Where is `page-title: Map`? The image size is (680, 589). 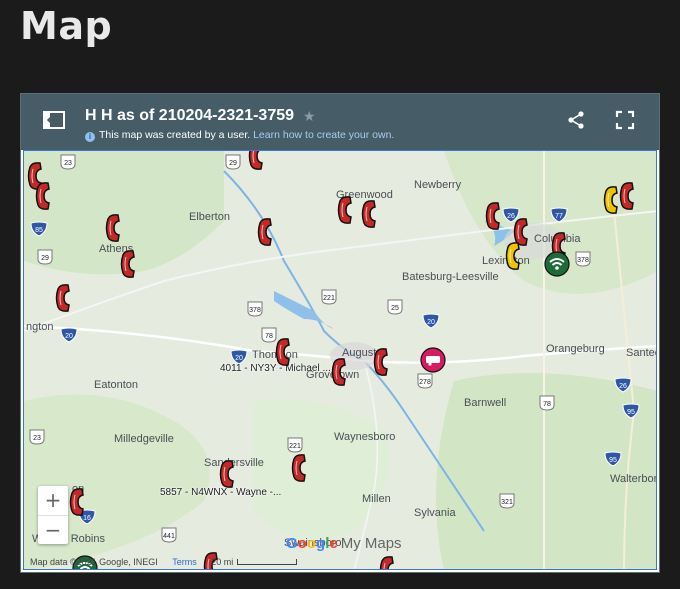 page-title: Map is located at coordinates (66, 26).